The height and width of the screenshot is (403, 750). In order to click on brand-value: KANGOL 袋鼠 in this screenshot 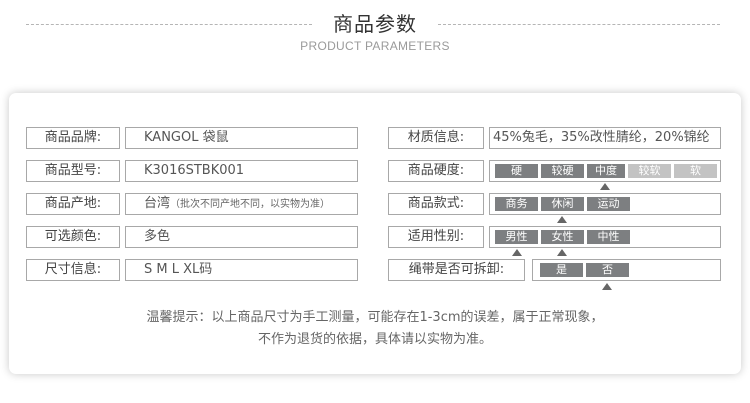, I will do `click(241, 138)`.